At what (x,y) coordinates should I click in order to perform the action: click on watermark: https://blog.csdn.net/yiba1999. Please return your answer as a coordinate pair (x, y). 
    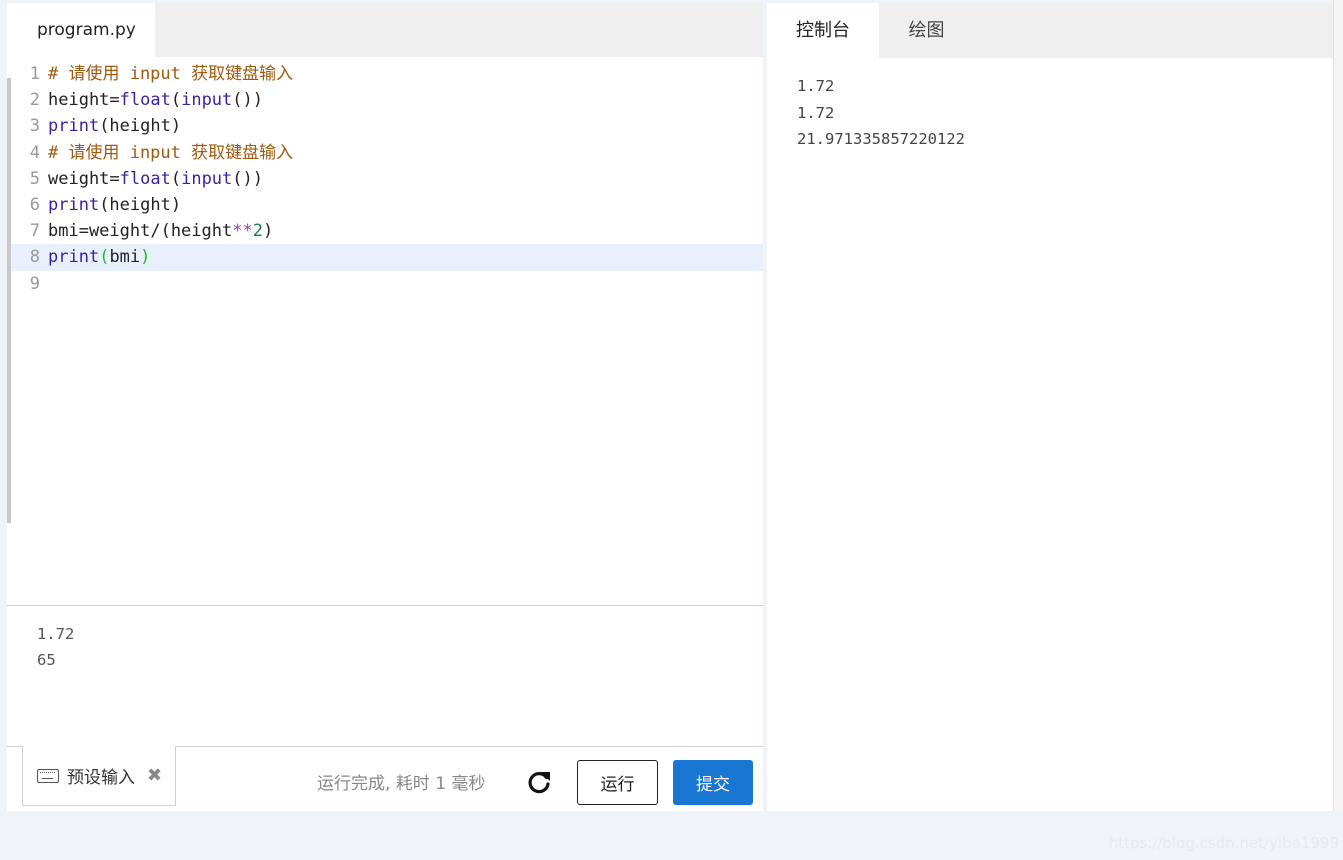
    Looking at the image, I should click on (1223, 843).